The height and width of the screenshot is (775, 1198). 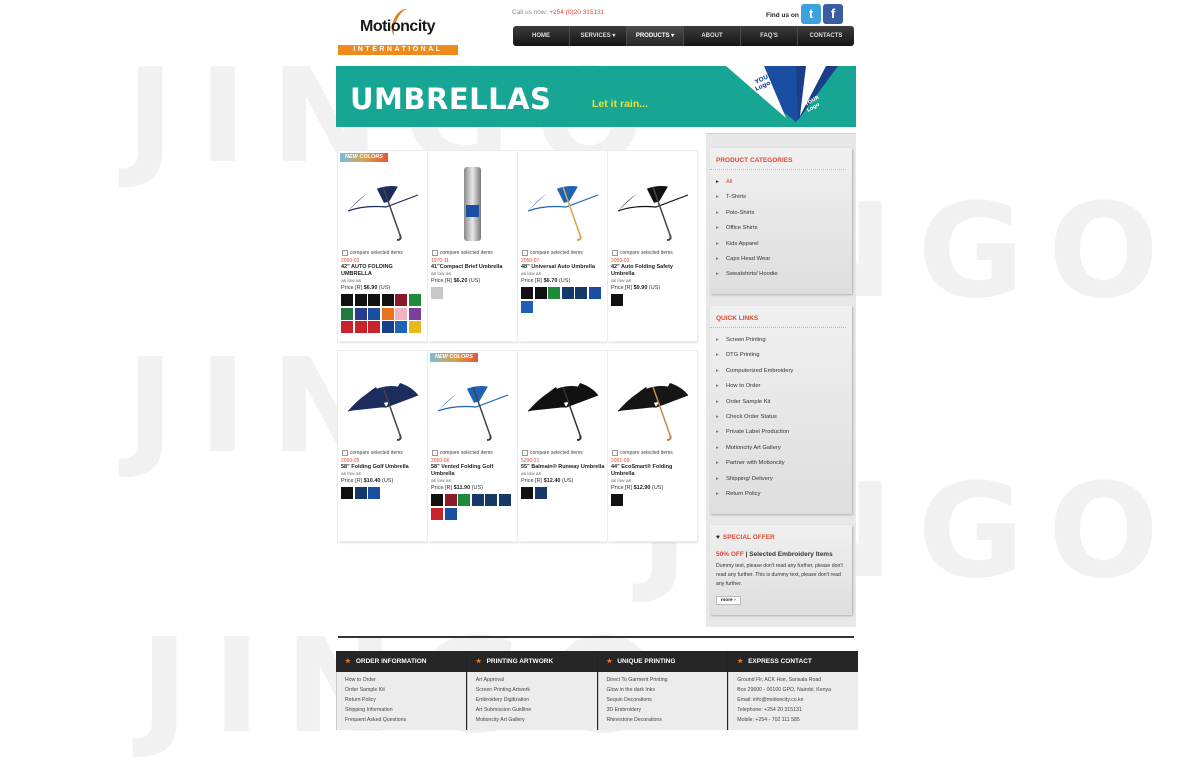 I want to click on footer-link: How to Order, so click(x=405, y=680).